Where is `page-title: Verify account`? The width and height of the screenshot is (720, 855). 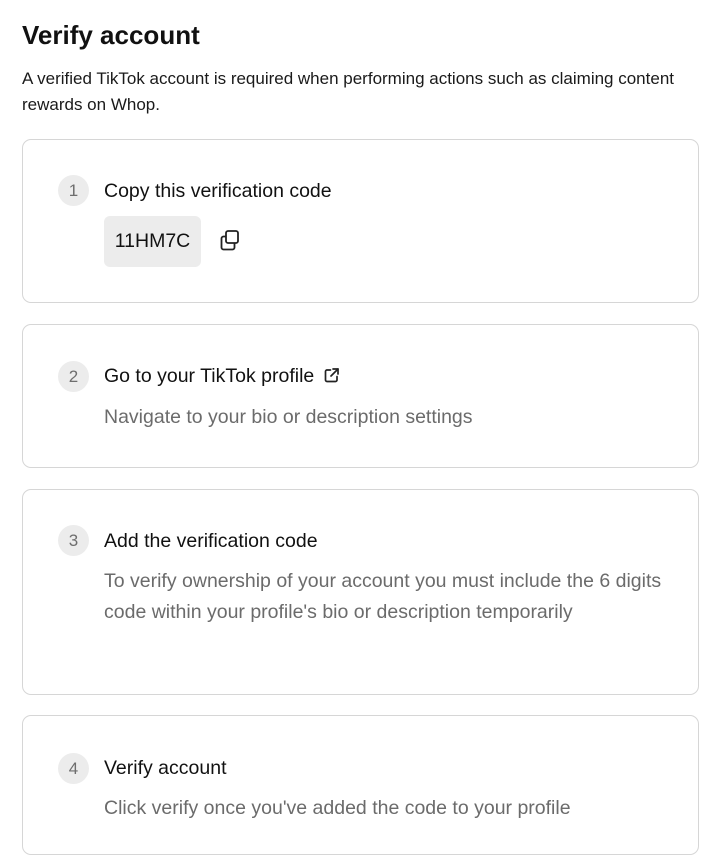 page-title: Verify account is located at coordinates (111, 35).